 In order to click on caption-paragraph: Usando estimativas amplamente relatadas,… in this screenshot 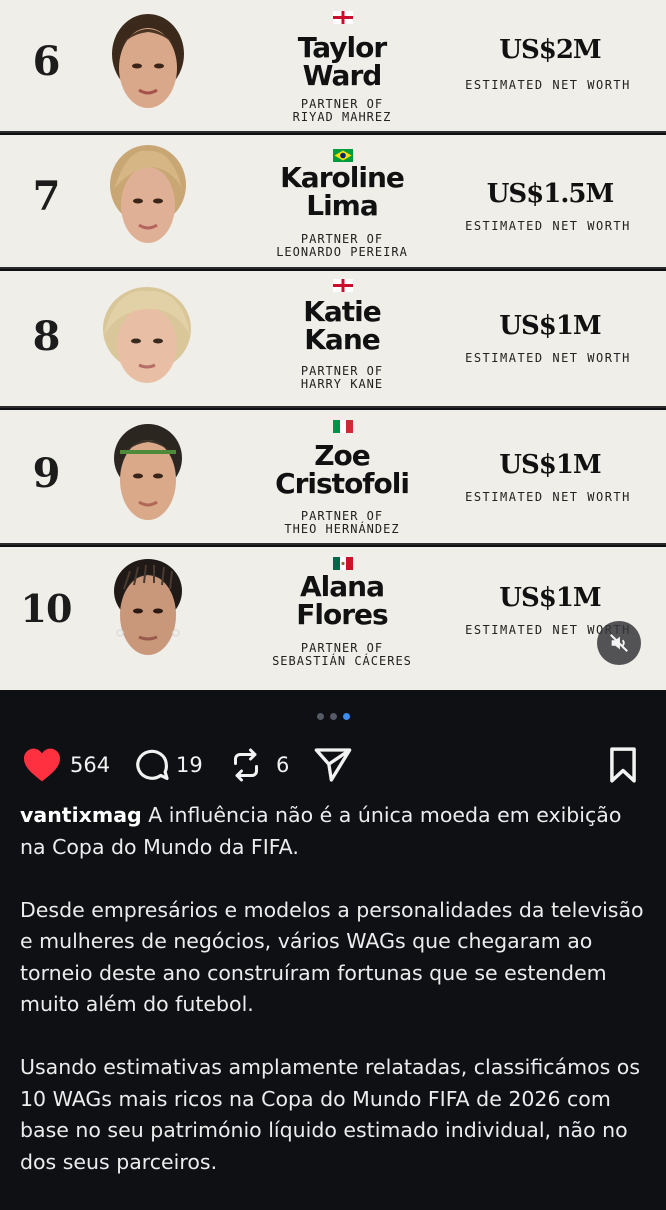, I will do `click(330, 1114)`.